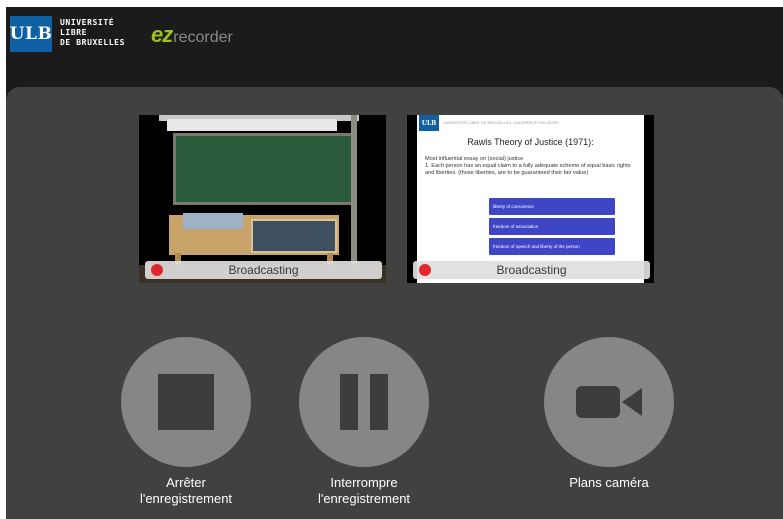 This screenshot has width=783, height=519. I want to click on camera-scene-desk-items, so click(213, 221).